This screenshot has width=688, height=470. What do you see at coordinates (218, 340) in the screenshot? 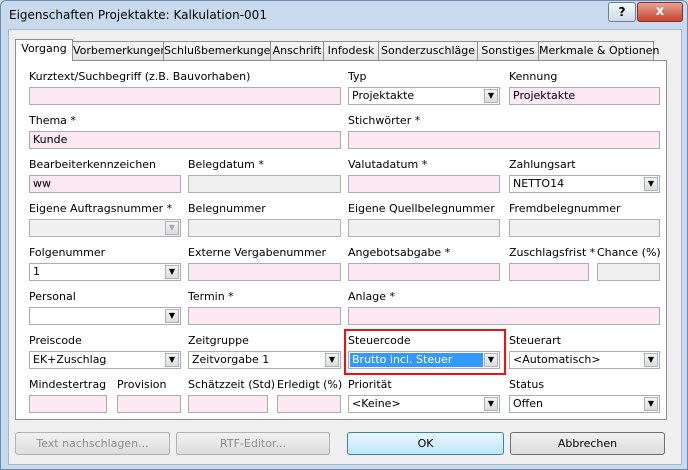
I see `zeitgruppe-label: Zeitgruppe` at bounding box center [218, 340].